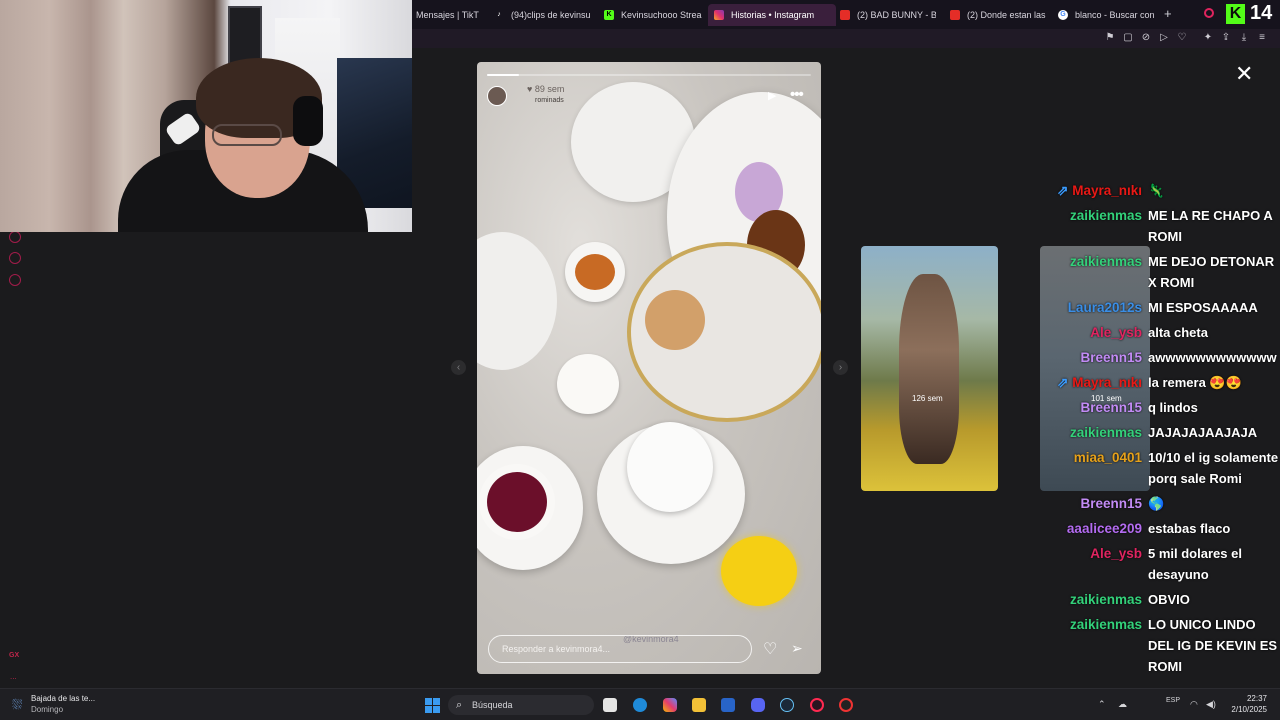  Describe the element at coordinates (670, 705) in the screenshot. I see `copilot-icon` at that location.